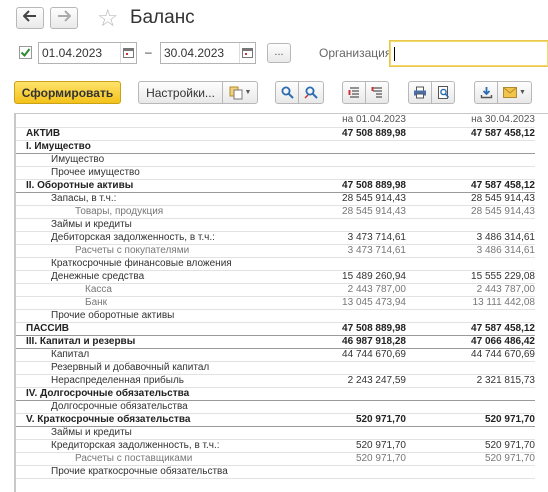 The image size is (548, 492). I want to click on table-row: Капитал 44 744 670,69 44 744 670,69, so click(275, 355).